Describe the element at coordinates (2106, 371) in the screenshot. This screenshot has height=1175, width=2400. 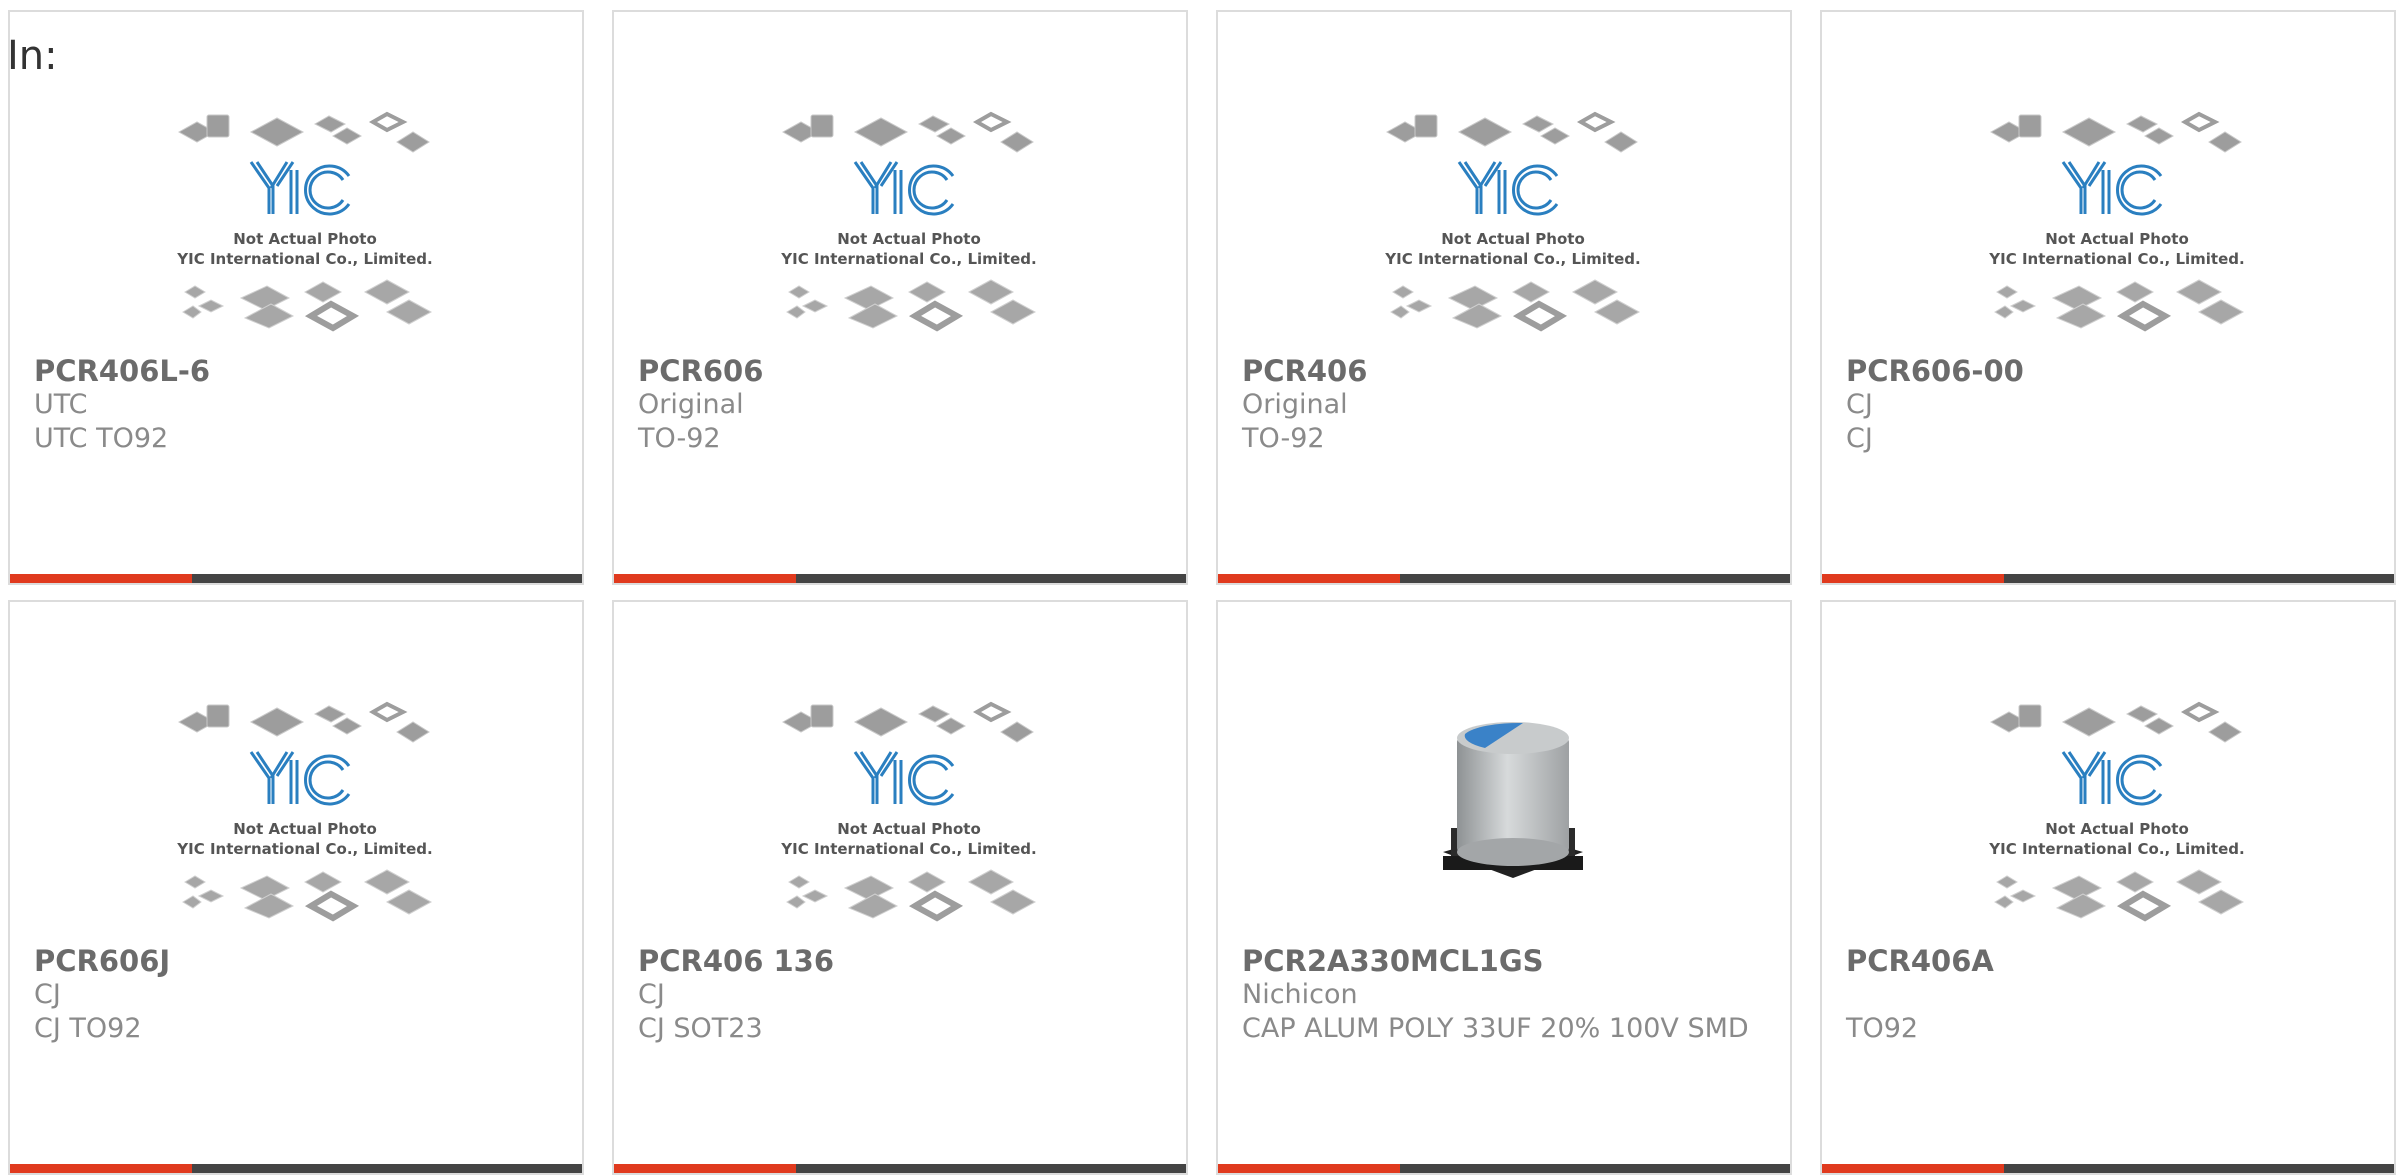
I see `part-number: PCR606-00` at that location.